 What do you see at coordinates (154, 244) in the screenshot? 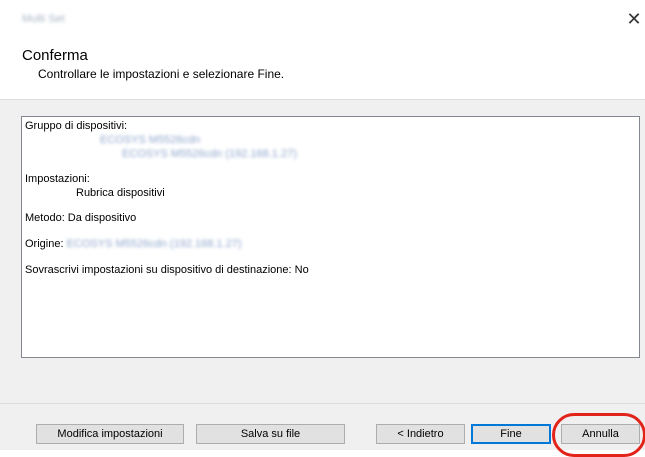
I see `origin-value: ECOSYS M5526cdn (192.168.1.27)` at bounding box center [154, 244].